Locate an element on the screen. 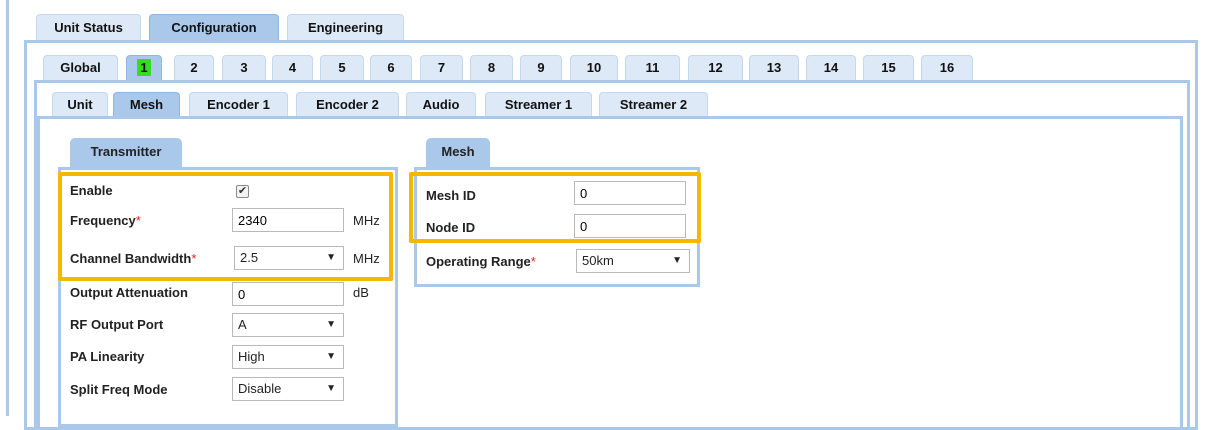  tab-channel-13: 13 is located at coordinates (774, 67).